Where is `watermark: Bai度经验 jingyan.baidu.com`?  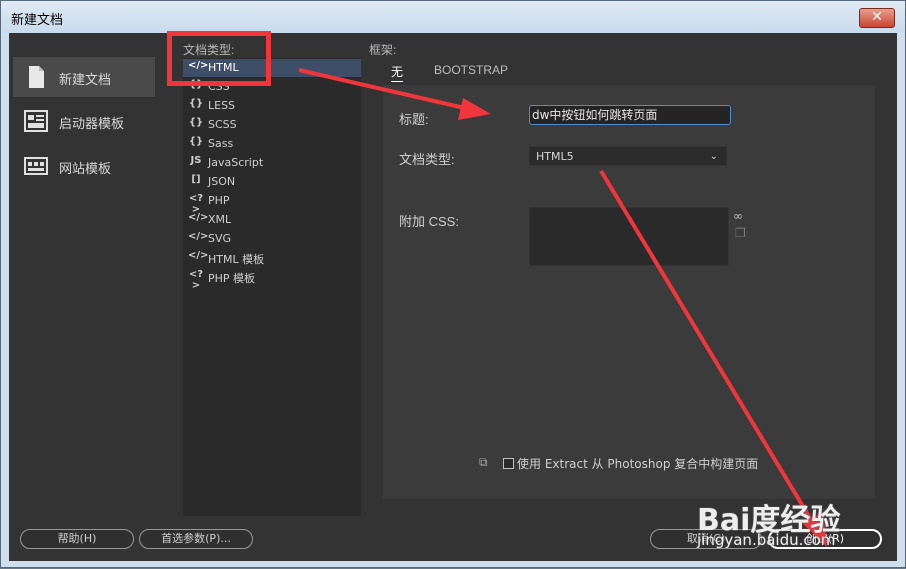
watermark: Bai度经验 jingyan.baidu.com is located at coordinates (797, 526).